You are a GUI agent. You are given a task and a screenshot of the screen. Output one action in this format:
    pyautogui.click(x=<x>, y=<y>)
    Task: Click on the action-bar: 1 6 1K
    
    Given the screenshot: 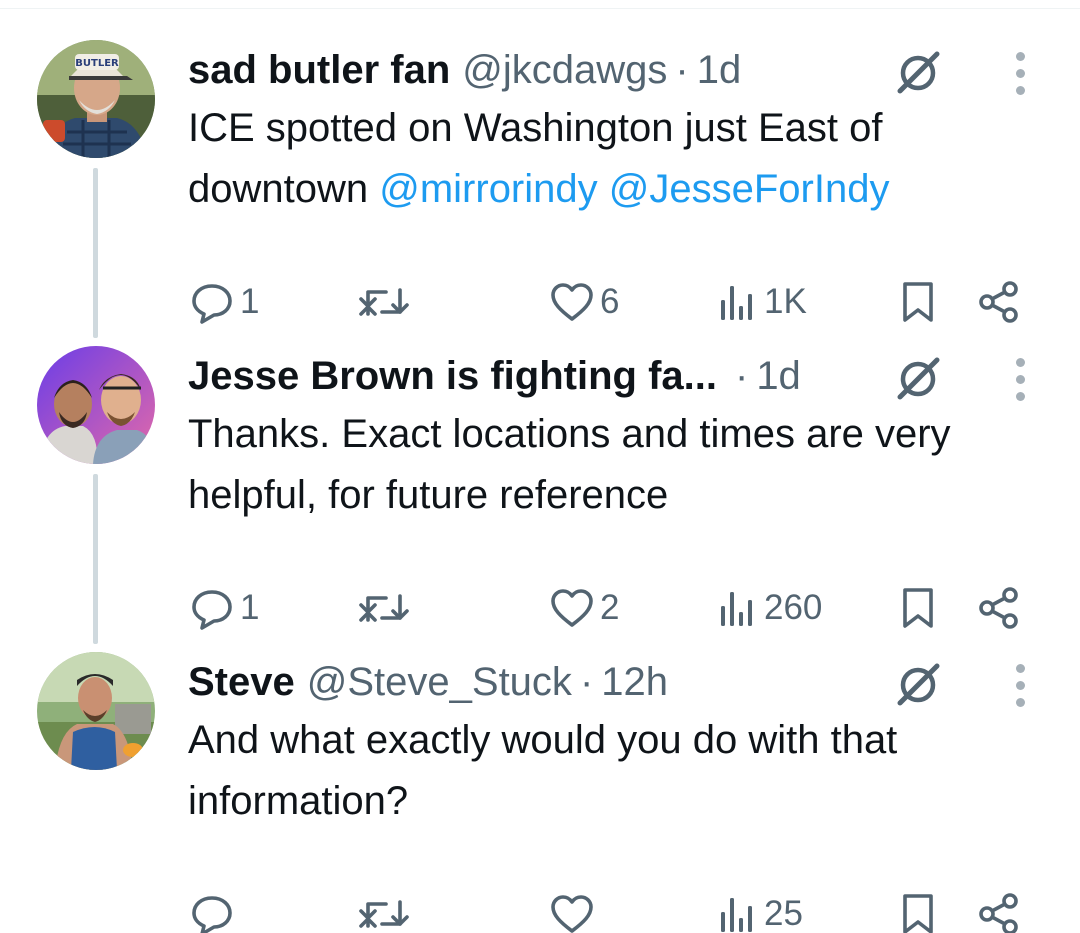 What is the action you would take?
    pyautogui.click(x=618, y=302)
    